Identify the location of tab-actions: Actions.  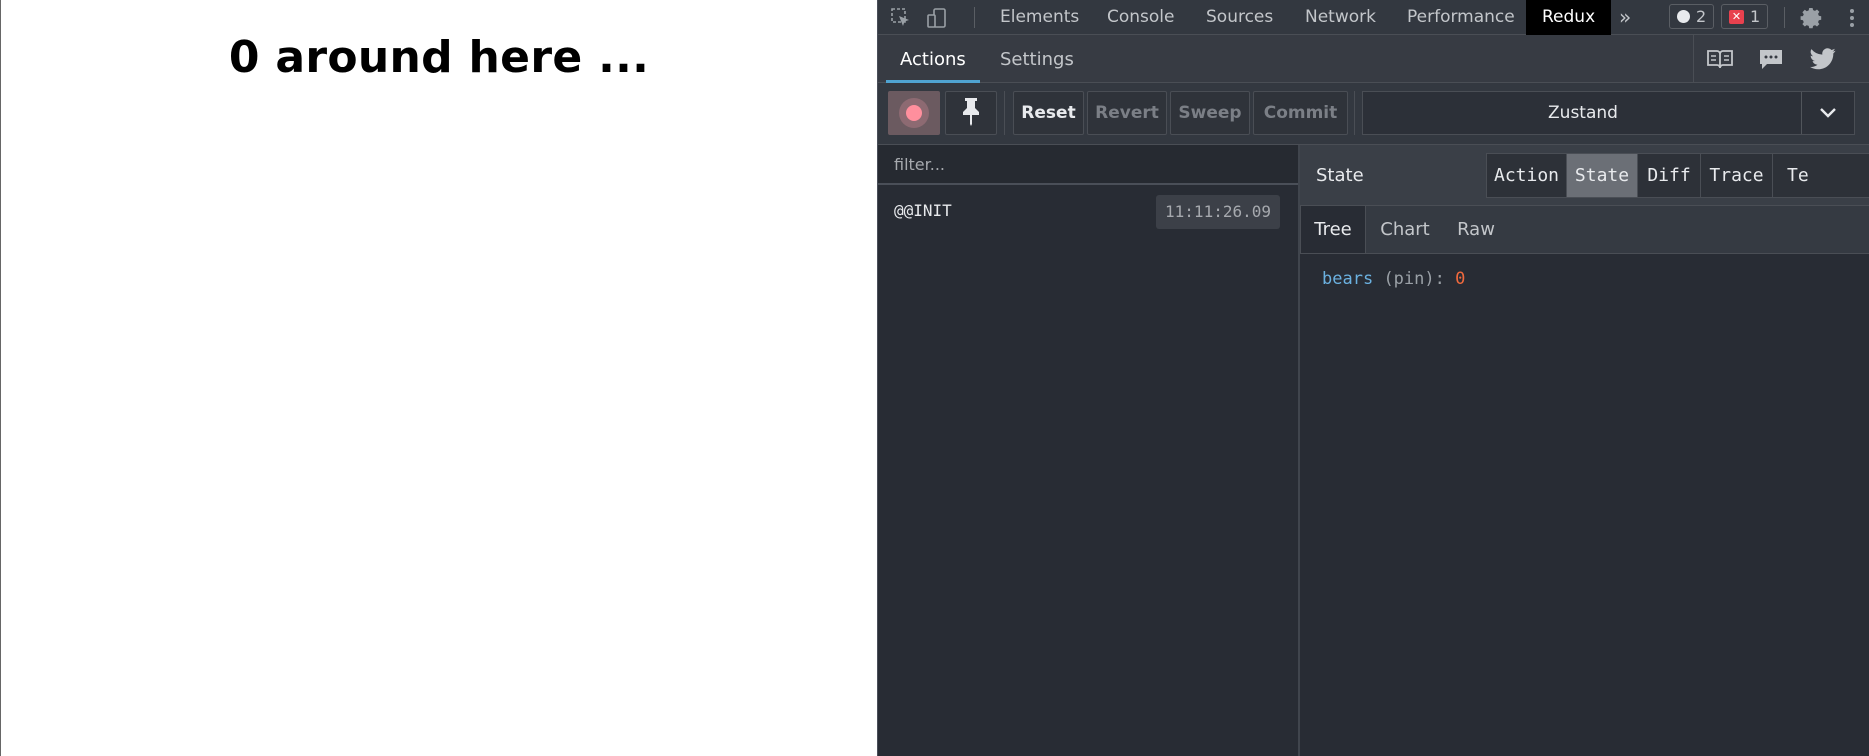
(933, 59).